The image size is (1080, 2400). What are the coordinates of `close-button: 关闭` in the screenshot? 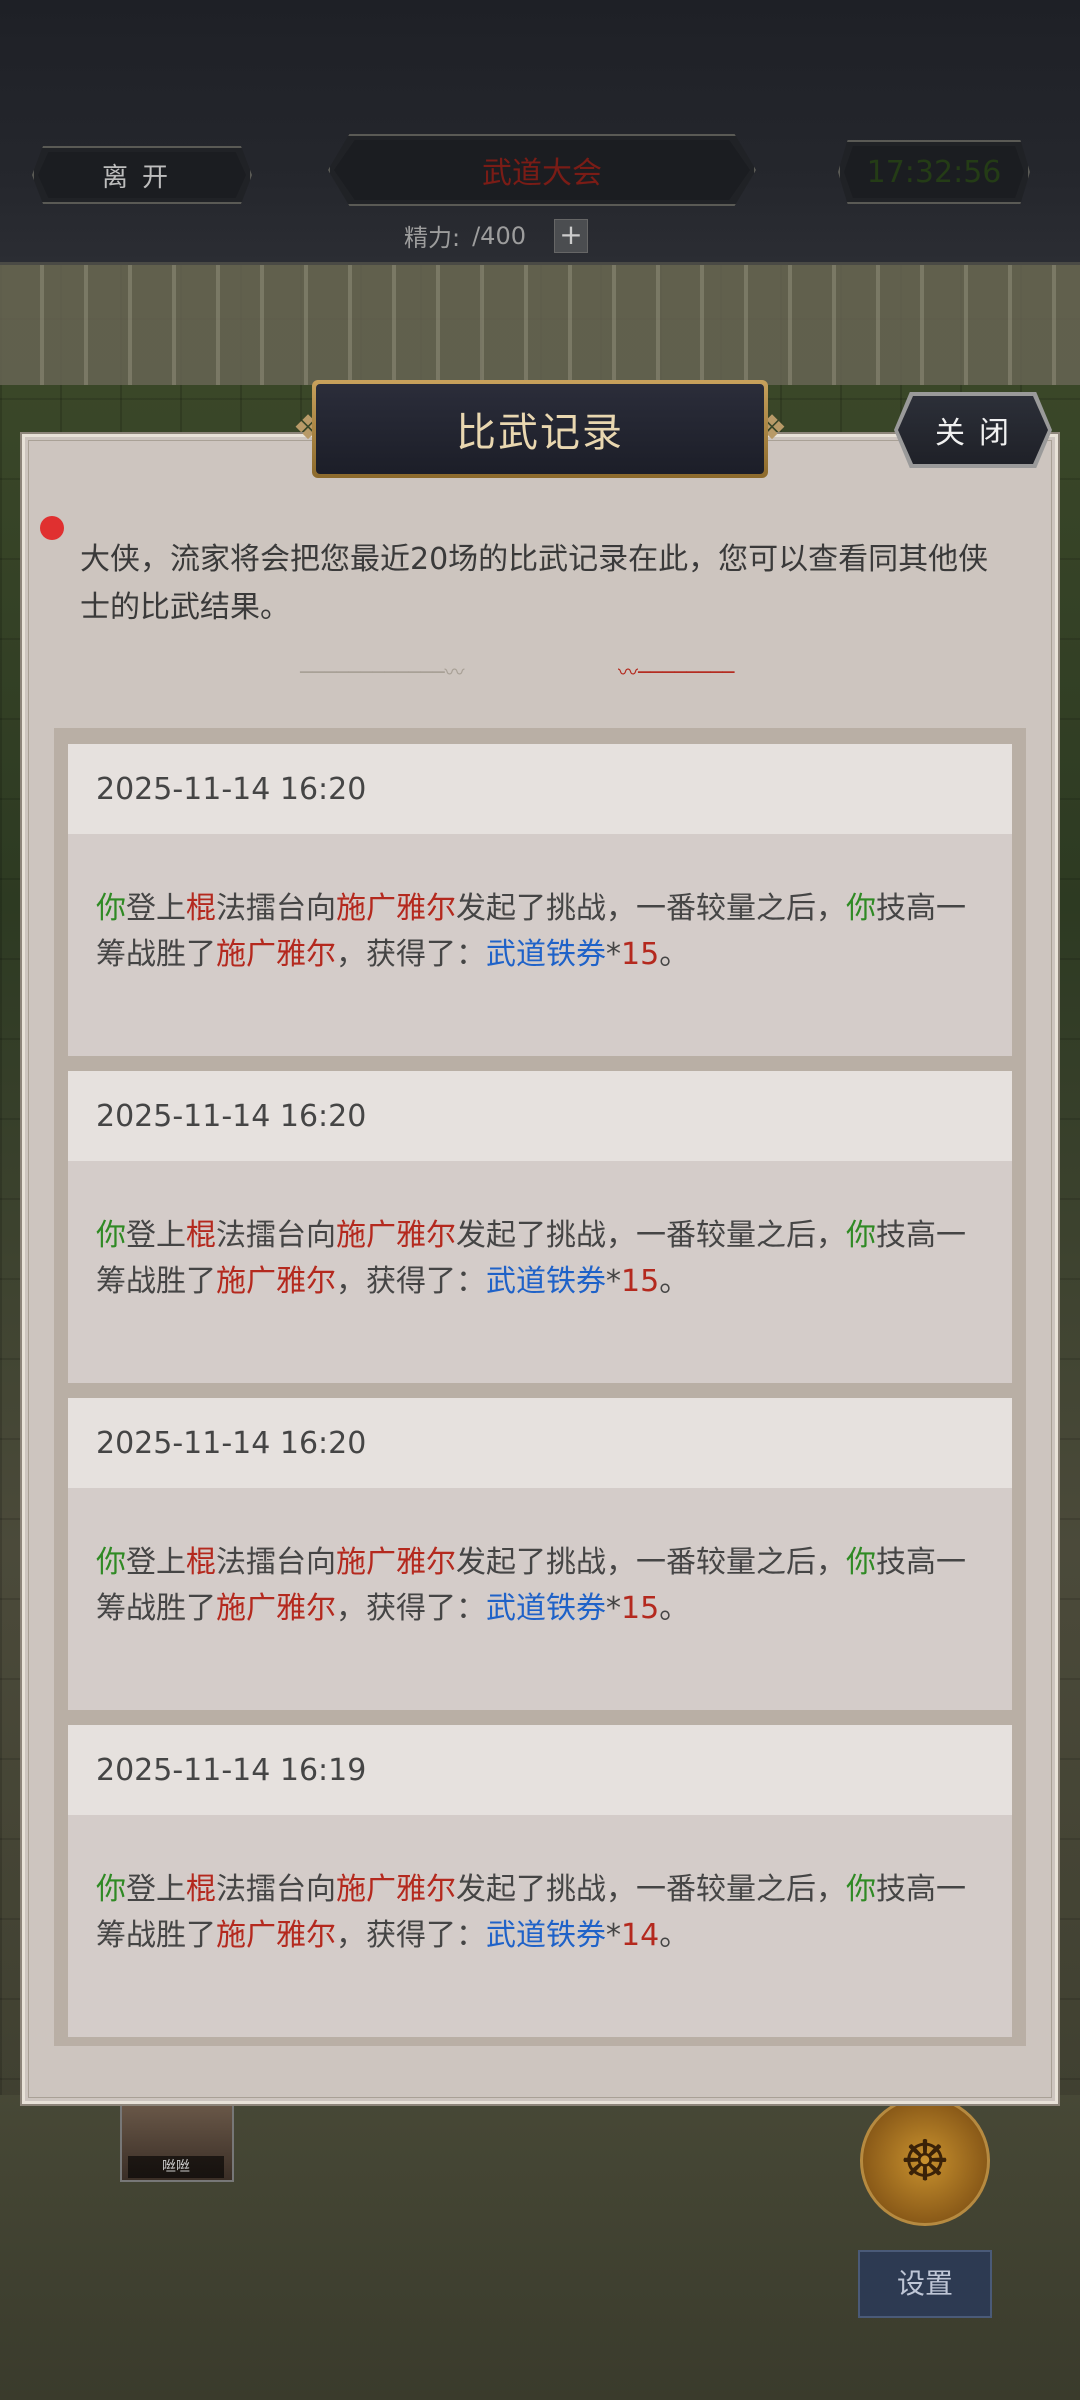 It's located at (973, 430).